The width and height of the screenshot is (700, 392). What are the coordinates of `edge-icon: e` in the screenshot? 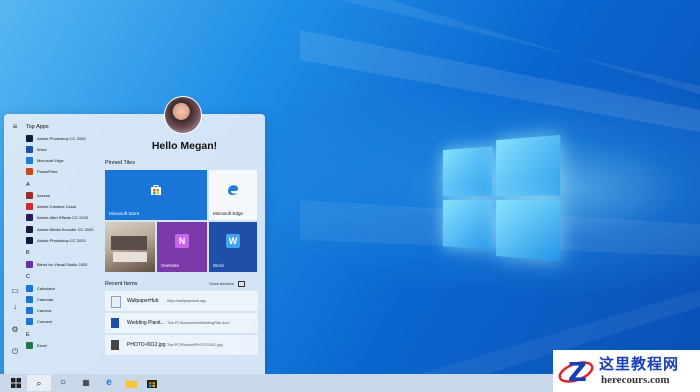 It's located at (109, 383).